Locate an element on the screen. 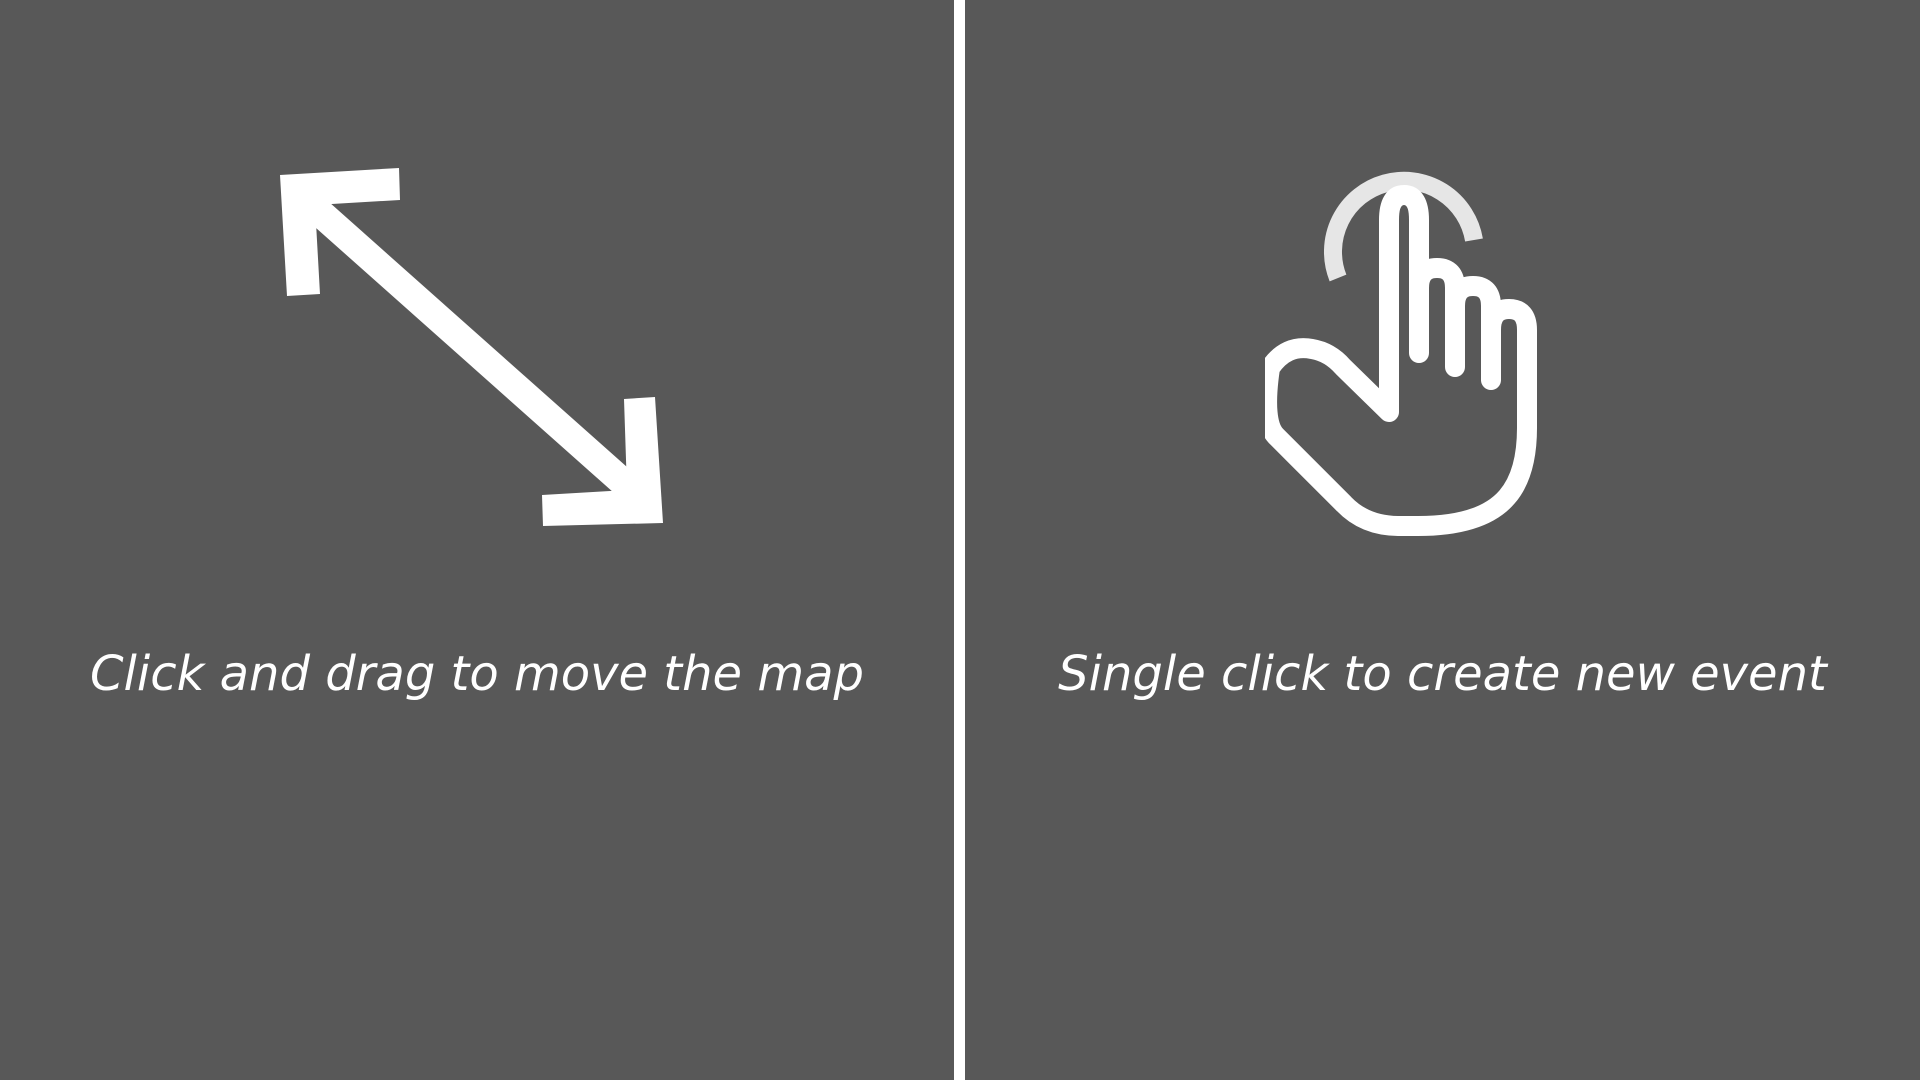 The width and height of the screenshot is (1920, 1080). move-arrows-icon is located at coordinates (471, 347).